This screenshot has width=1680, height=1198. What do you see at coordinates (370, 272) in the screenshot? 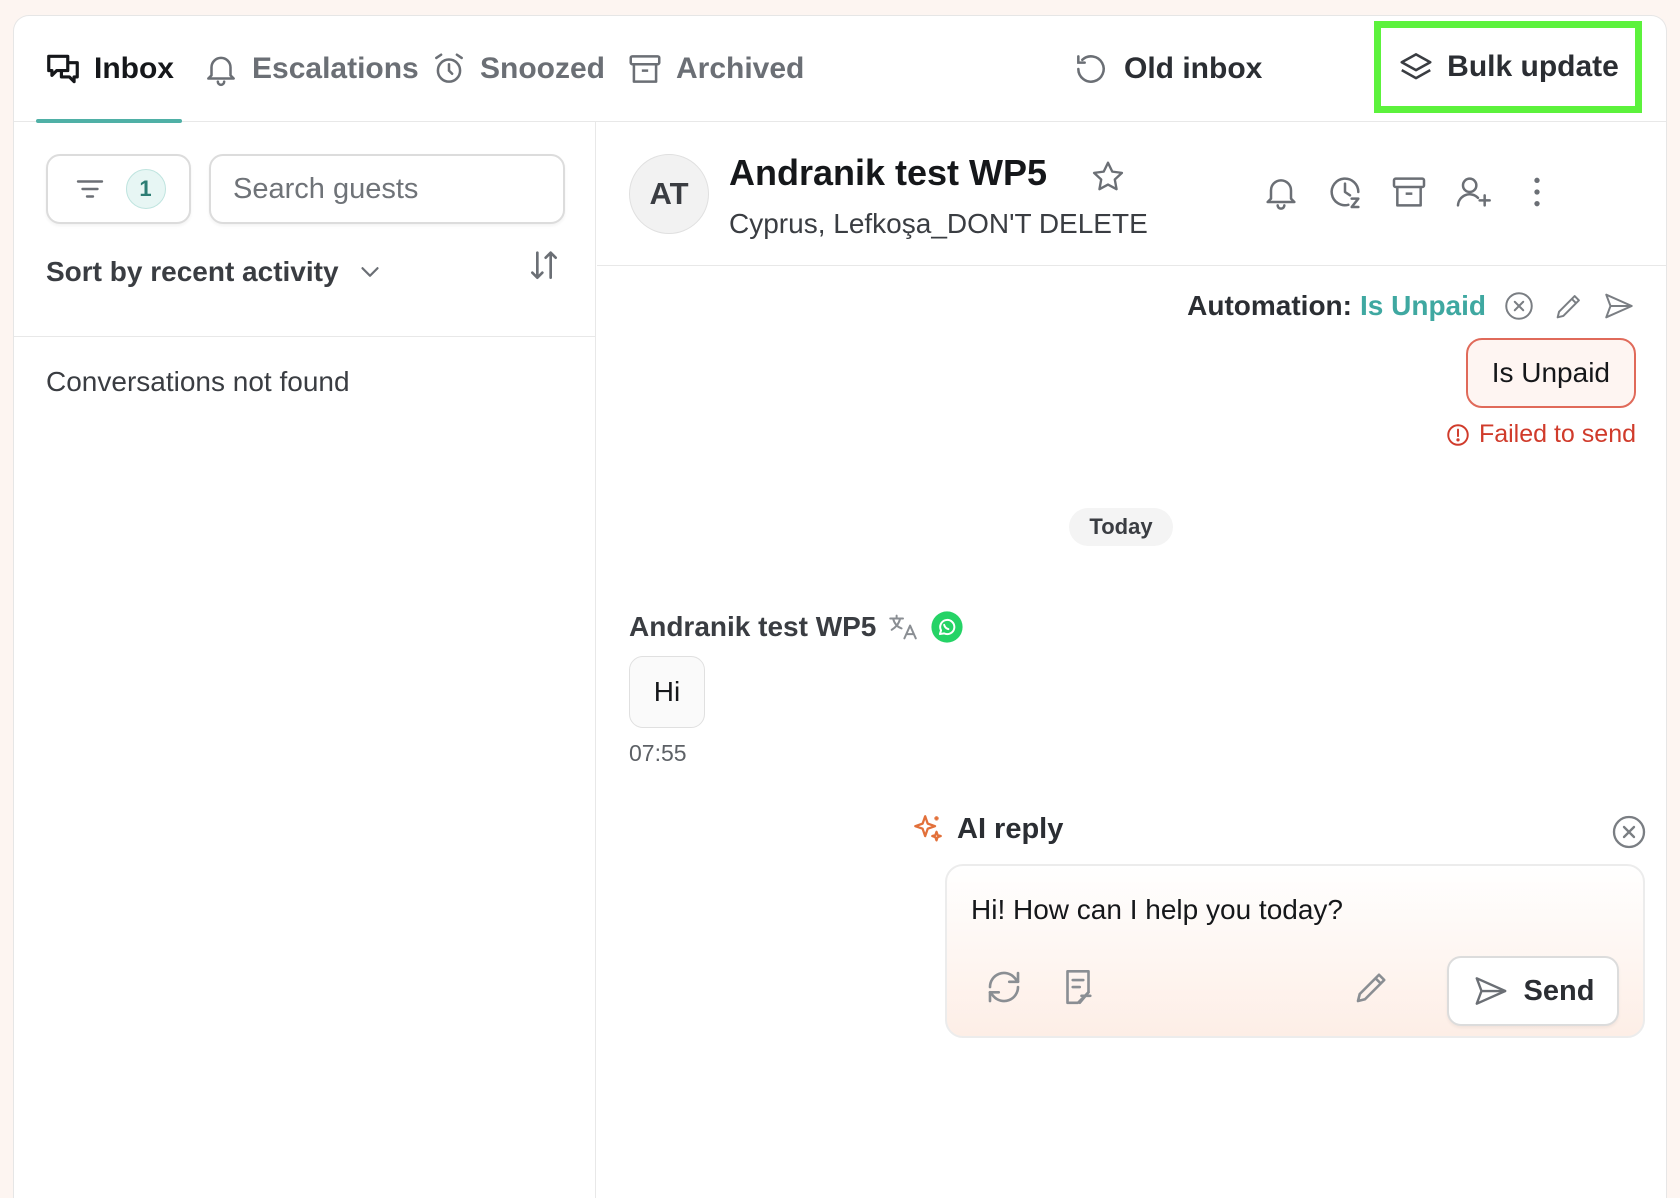
I see `chevron-down-icon` at bounding box center [370, 272].